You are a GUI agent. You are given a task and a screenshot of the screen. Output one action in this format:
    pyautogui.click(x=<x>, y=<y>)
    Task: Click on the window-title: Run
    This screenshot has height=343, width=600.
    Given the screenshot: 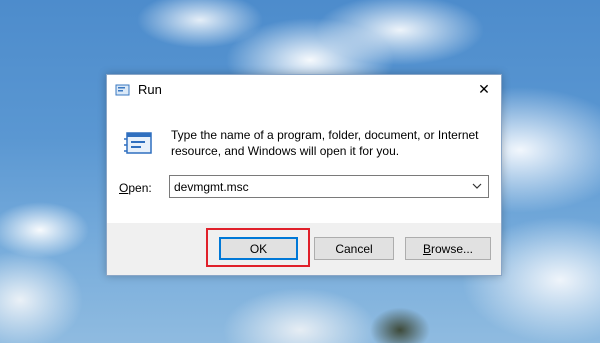 What is the action you would take?
    pyautogui.click(x=150, y=89)
    